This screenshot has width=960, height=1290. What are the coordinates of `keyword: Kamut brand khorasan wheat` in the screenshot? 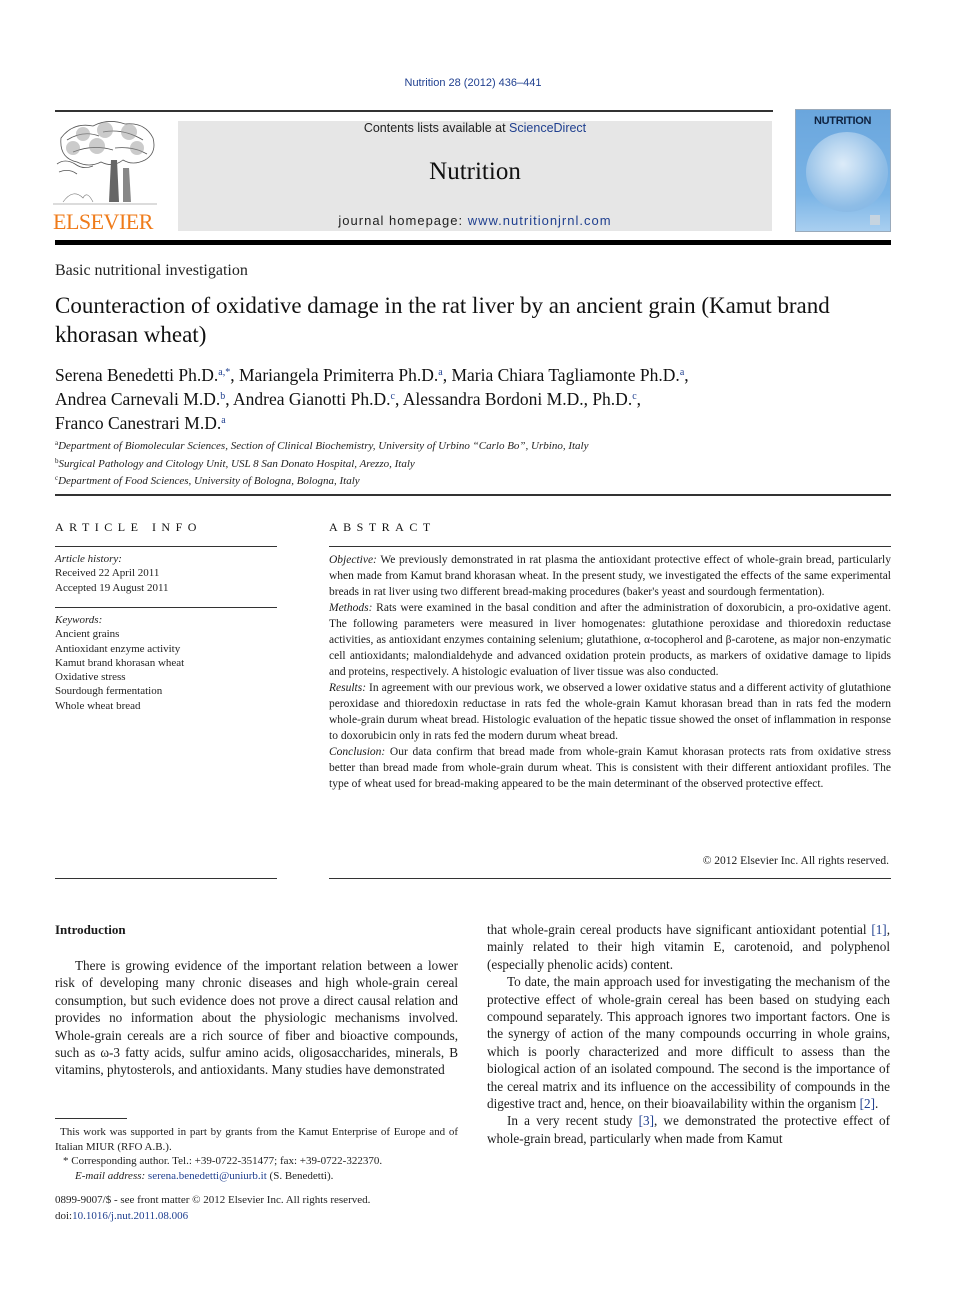 It's located at (120, 662).